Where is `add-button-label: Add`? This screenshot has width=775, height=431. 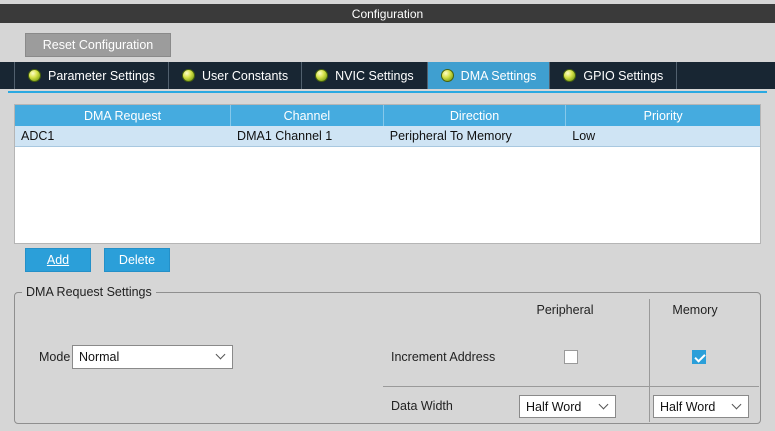
add-button-label: Add is located at coordinates (58, 260).